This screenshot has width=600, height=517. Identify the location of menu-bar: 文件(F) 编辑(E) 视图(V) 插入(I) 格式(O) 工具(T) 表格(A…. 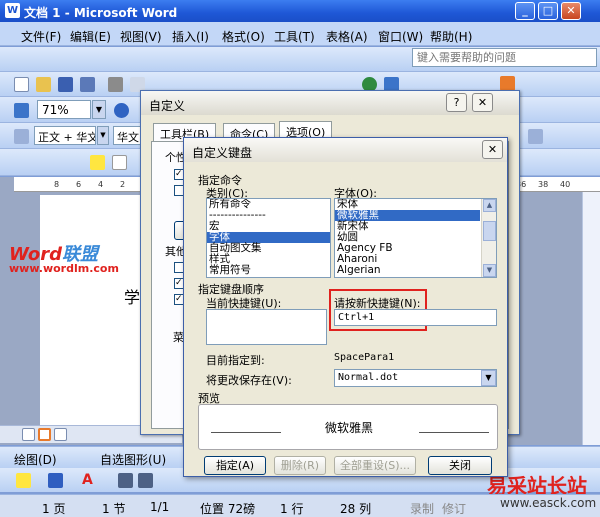
(300, 34).